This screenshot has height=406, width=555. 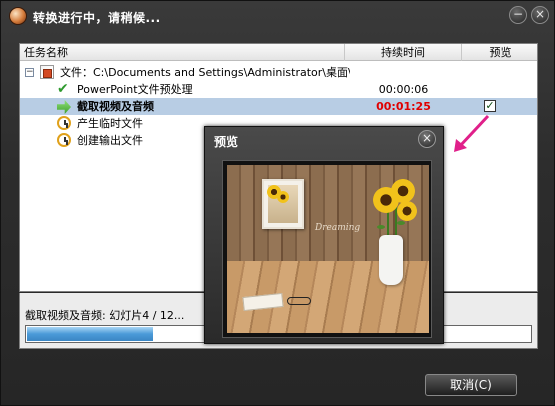 What do you see at coordinates (278, 89) in the screenshot?
I see `table-row: ✔ PowerPoint文件预处理 00:00:06` at bounding box center [278, 89].